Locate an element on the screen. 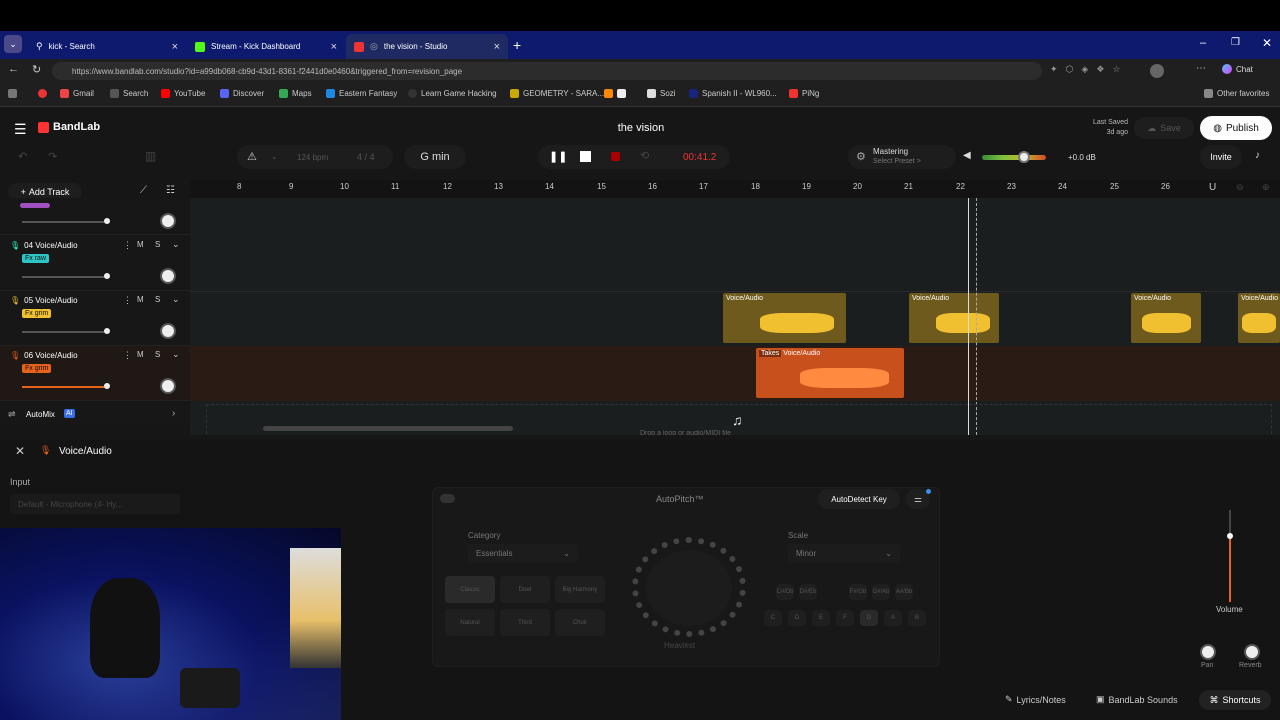  favorite-search: Search is located at coordinates (129, 93).